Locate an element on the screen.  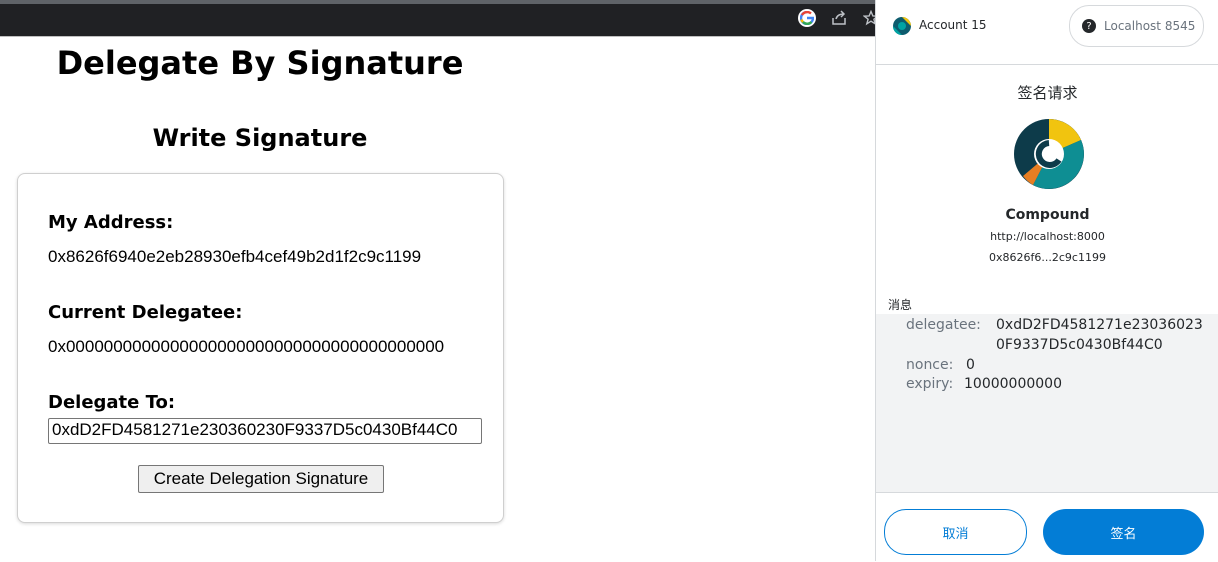
metamask-header: Account 15 ? Localhost 8545 is located at coordinates (1047, 32).